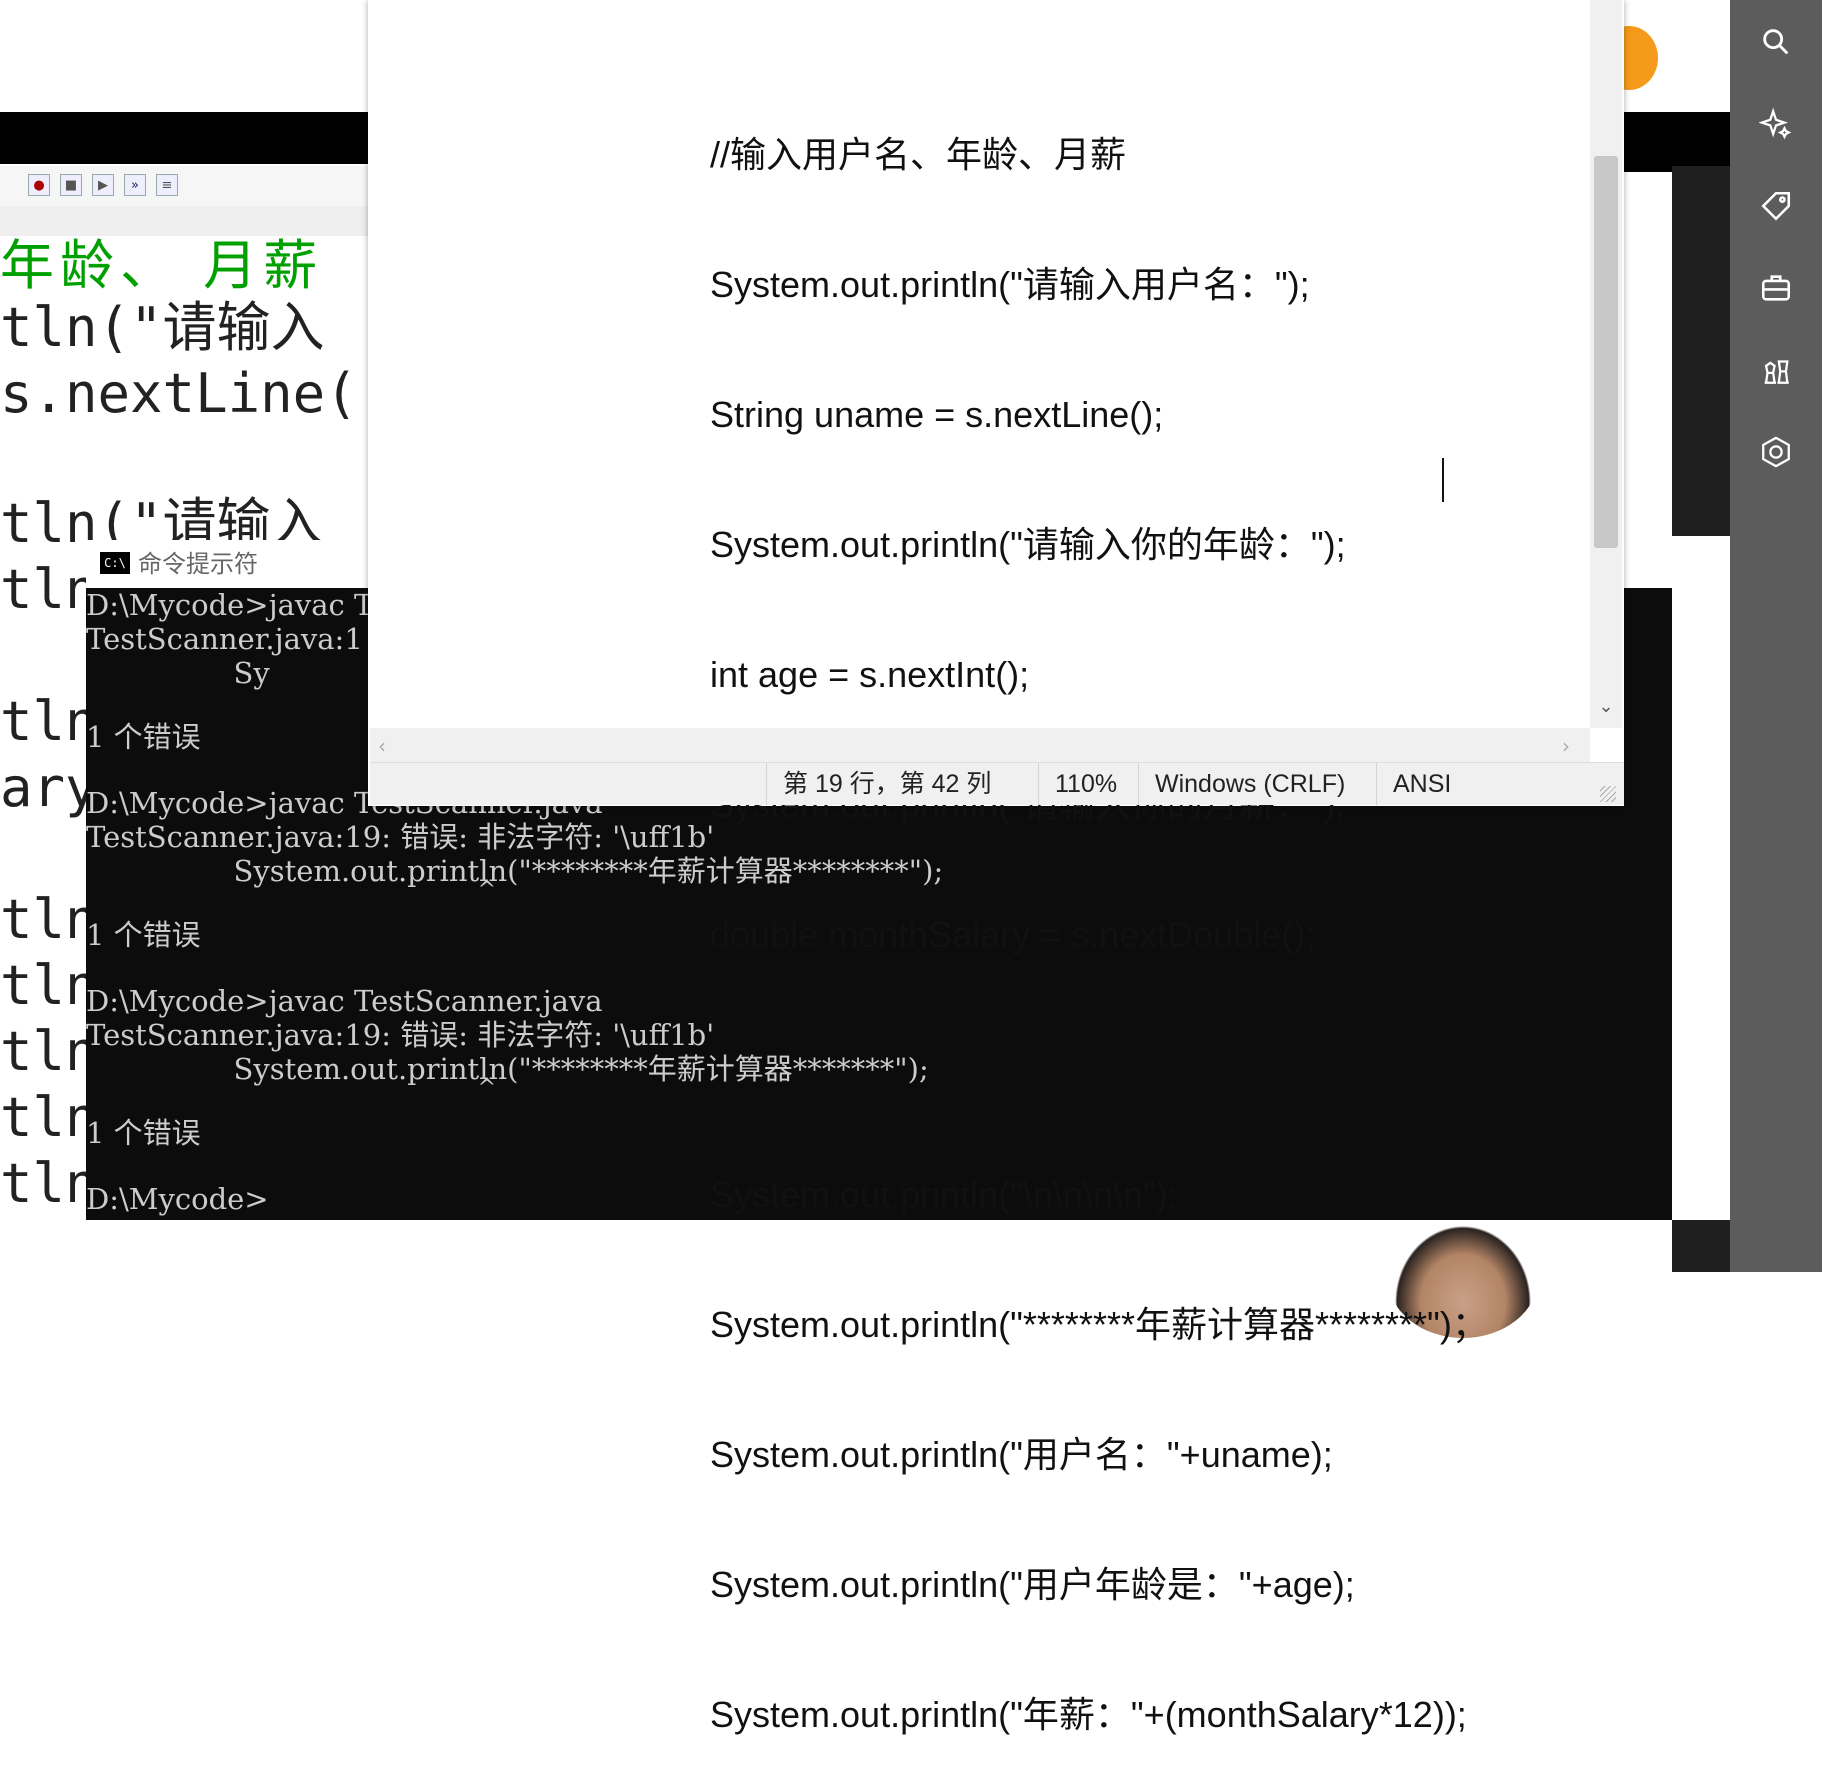 The height and width of the screenshot is (1780, 1822). What do you see at coordinates (186, 138) in the screenshot?
I see `background-dark-band` at bounding box center [186, 138].